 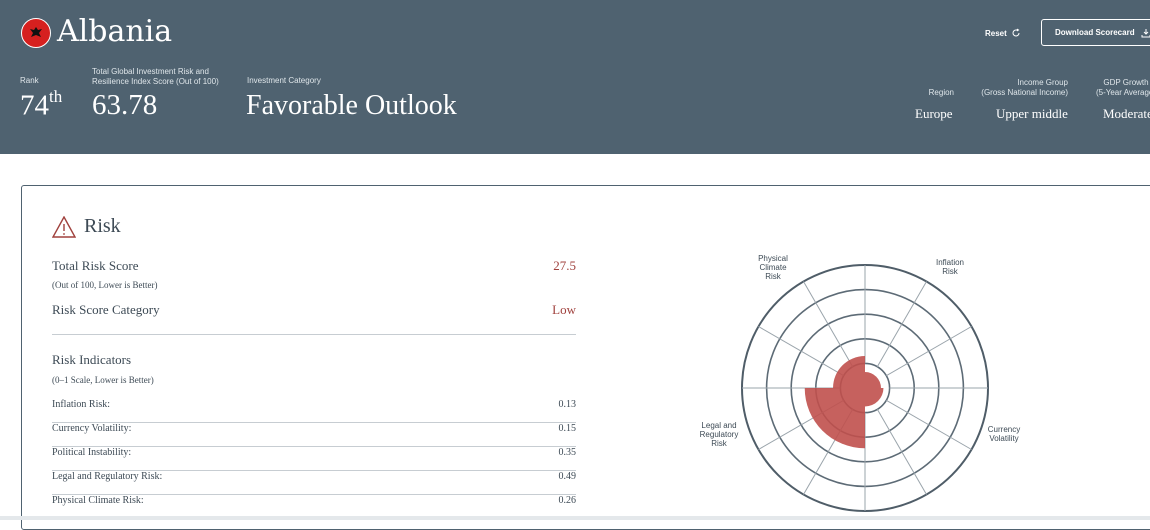 What do you see at coordinates (941, 92) in the screenshot?
I see `region-label: Region` at bounding box center [941, 92].